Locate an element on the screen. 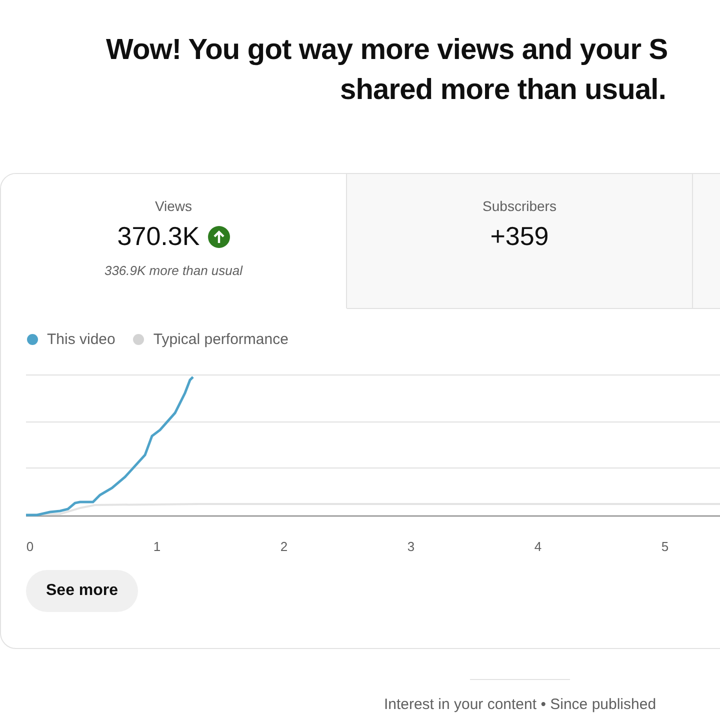  footer-caption: Interest in your content • Since published is located at coordinates (520, 704).